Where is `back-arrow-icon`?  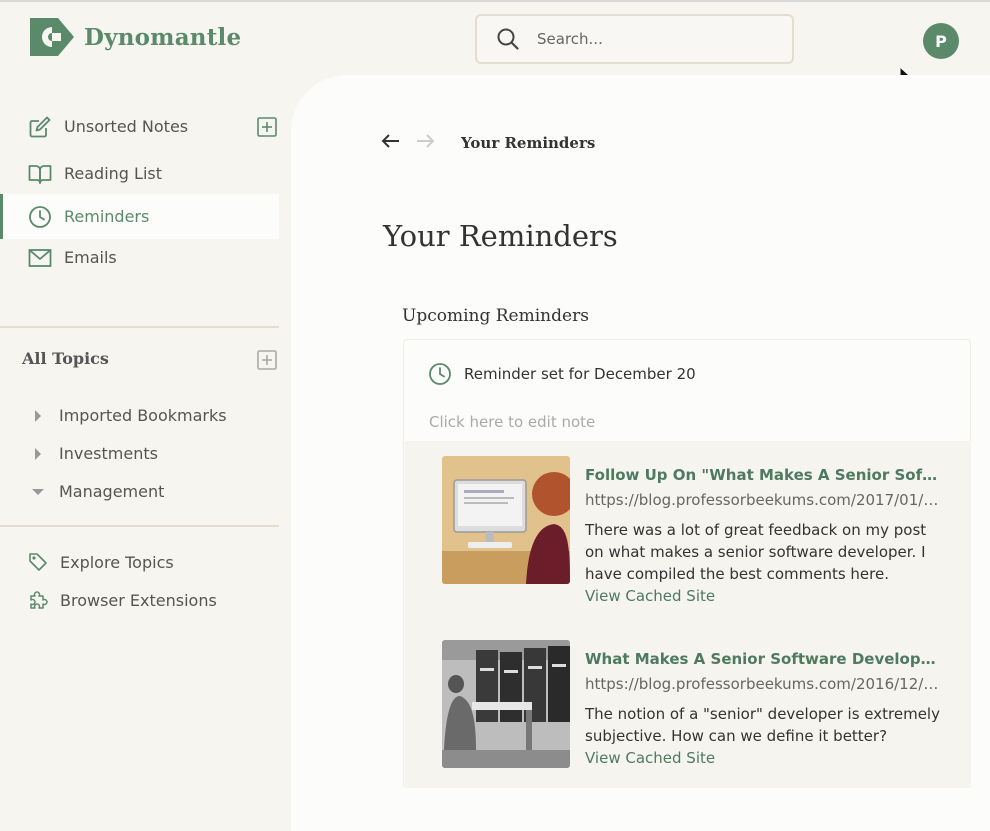 back-arrow-icon is located at coordinates (391, 143).